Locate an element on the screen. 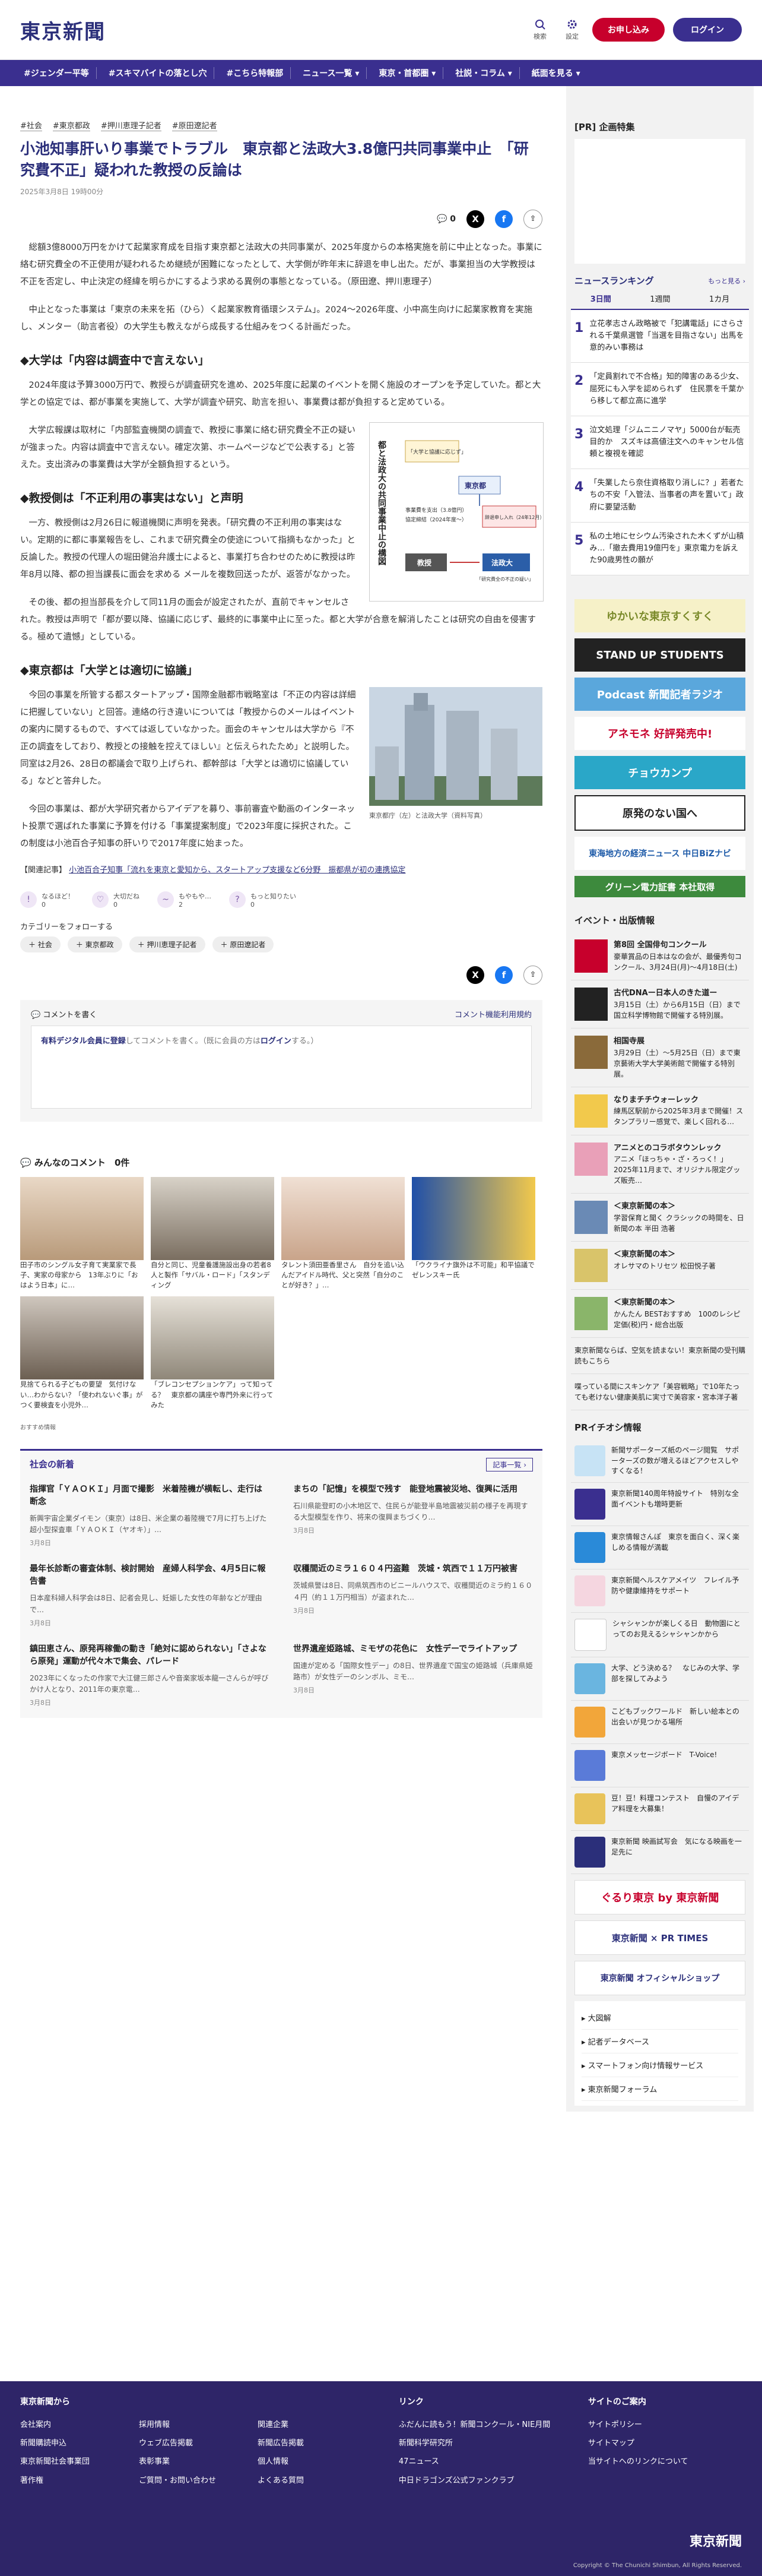 The height and width of the screenshot is (2576, 762). nav-item: #こちら特報部 is located at coordinates (255, 73).